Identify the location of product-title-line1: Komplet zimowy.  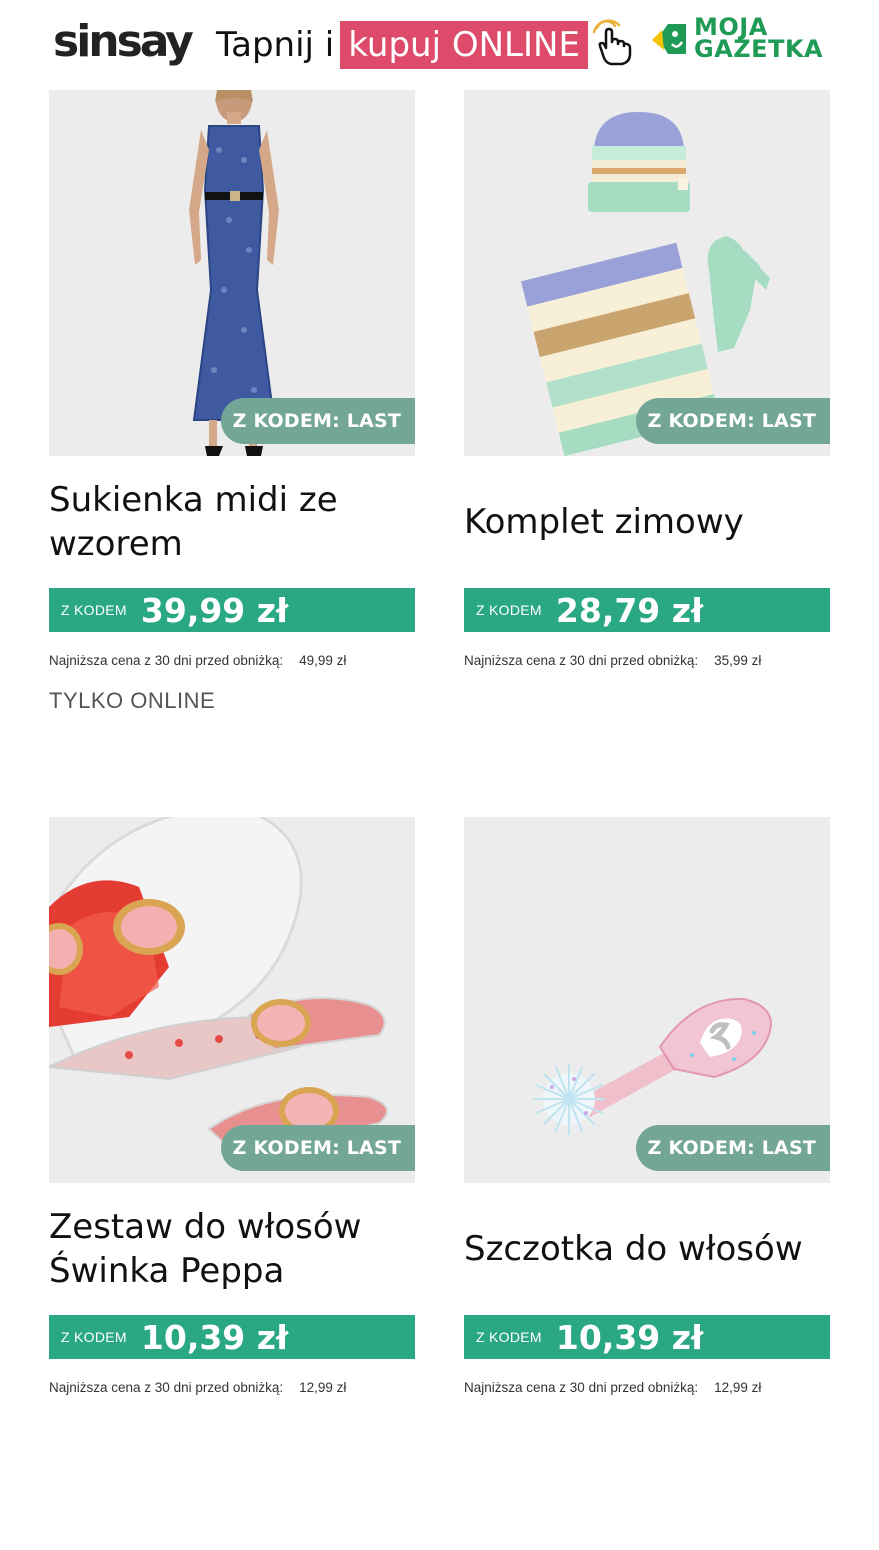
(604, 522).